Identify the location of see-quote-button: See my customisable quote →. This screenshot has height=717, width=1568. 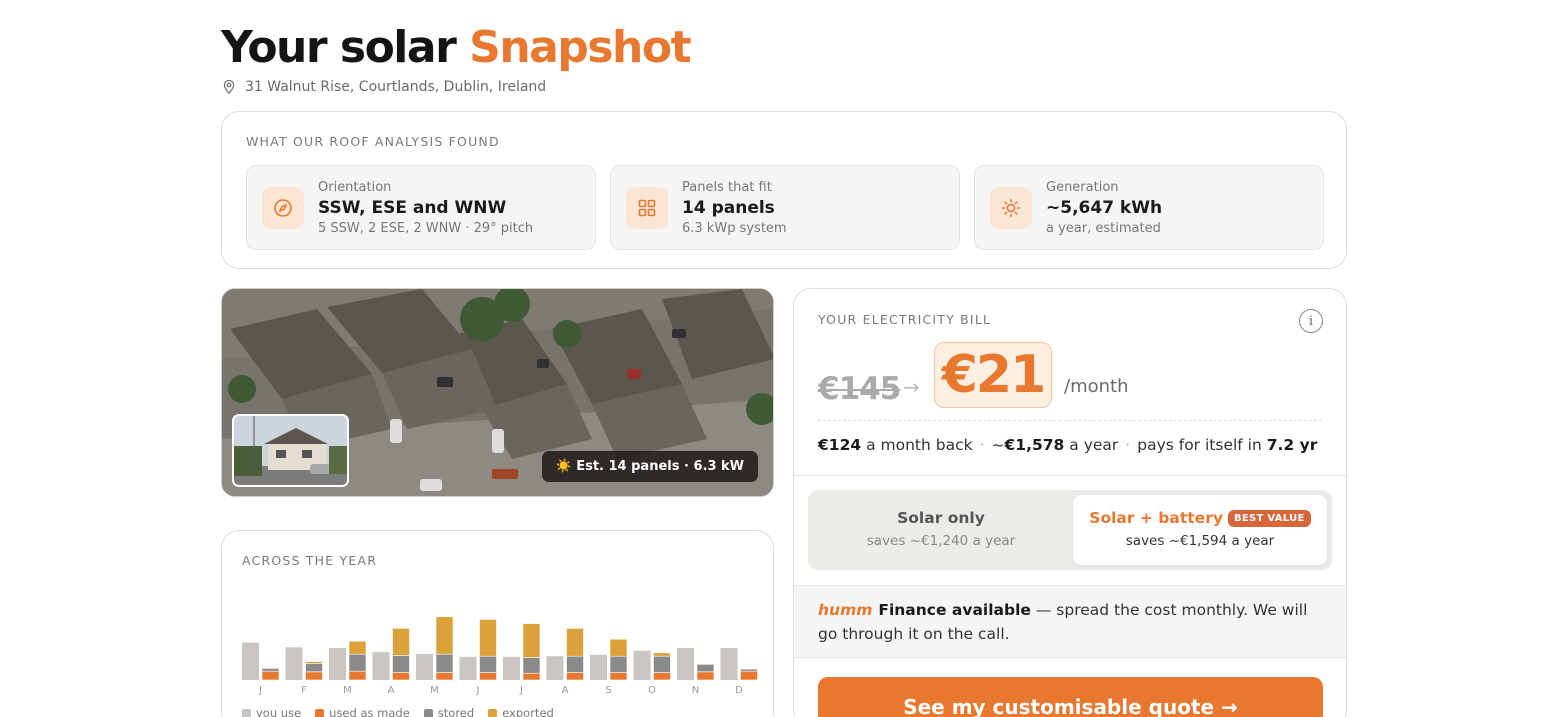
(1070, 697).